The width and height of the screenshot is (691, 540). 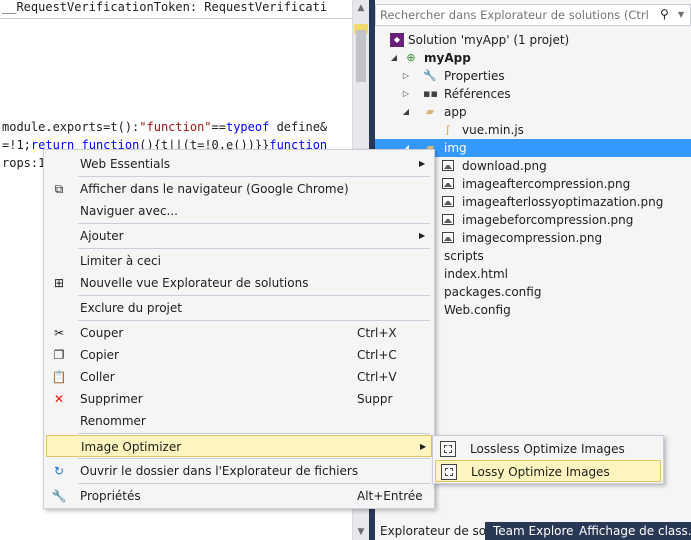 What do you see at coordinates (239, 377) in the screenshot?
I see `menu-item-paste: 📋 Coller Ctrl+V` at bounding box center [239, 377].